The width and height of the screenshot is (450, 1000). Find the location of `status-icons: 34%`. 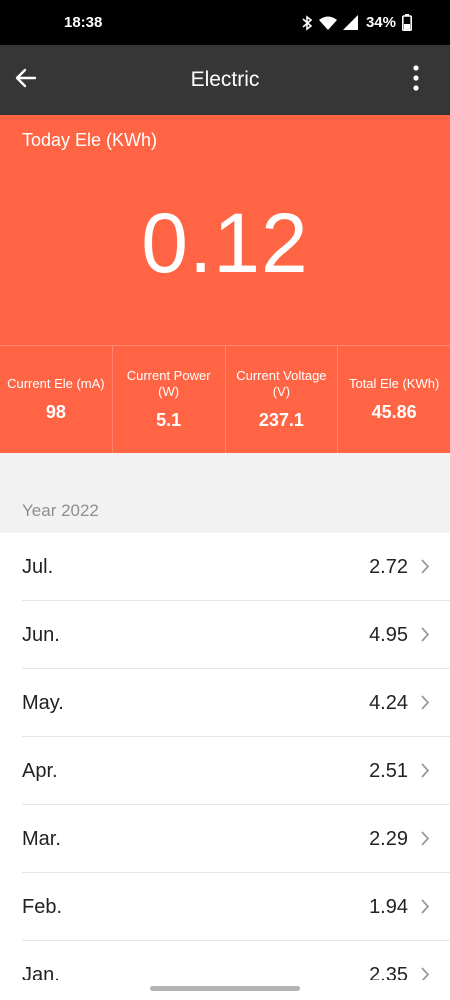

status-icons: 34% is located at coordinates (356, 22).